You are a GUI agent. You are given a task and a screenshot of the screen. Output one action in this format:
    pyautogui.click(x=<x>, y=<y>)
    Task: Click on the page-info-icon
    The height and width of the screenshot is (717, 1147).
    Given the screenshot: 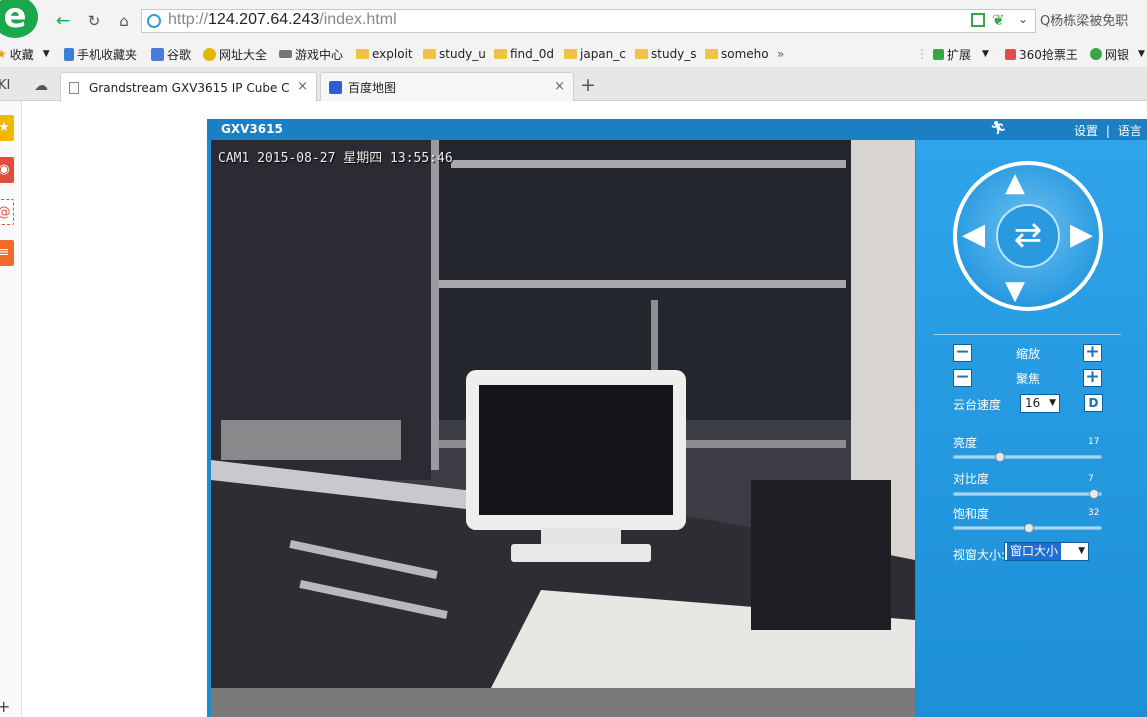 What is the action you would take?
    pyautogui.click(x=154, y=21)
    